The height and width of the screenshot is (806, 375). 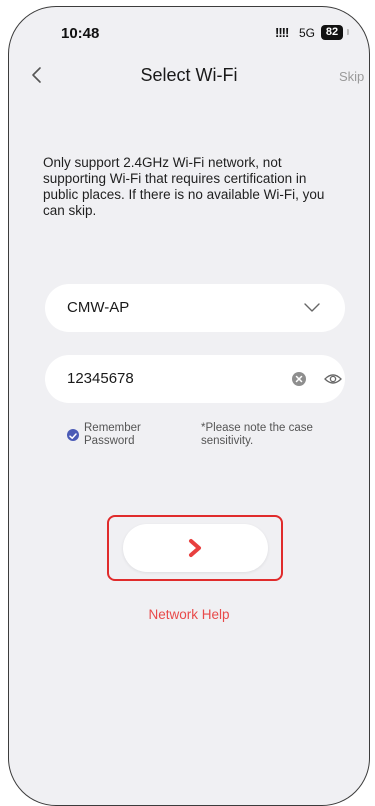 I want to click on case-sensitivity-note: *Please note the case sensitivity., so click(x=276, y=435).